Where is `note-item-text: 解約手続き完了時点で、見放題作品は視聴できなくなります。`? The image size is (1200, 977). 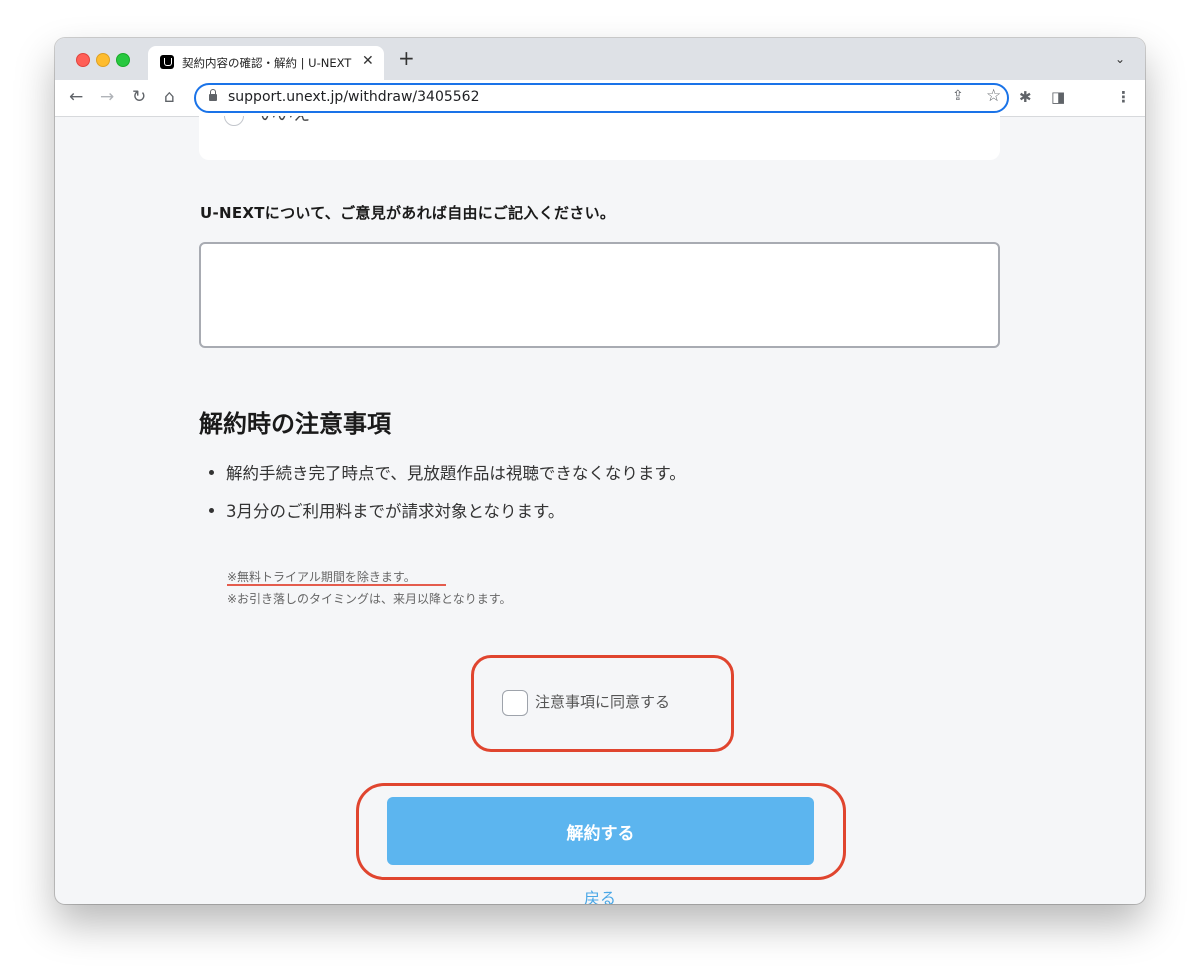 note-item-text: 解約手続き完了時点で、見放題作品は視聴できなくなります。 is located at coordinates (456, 473).